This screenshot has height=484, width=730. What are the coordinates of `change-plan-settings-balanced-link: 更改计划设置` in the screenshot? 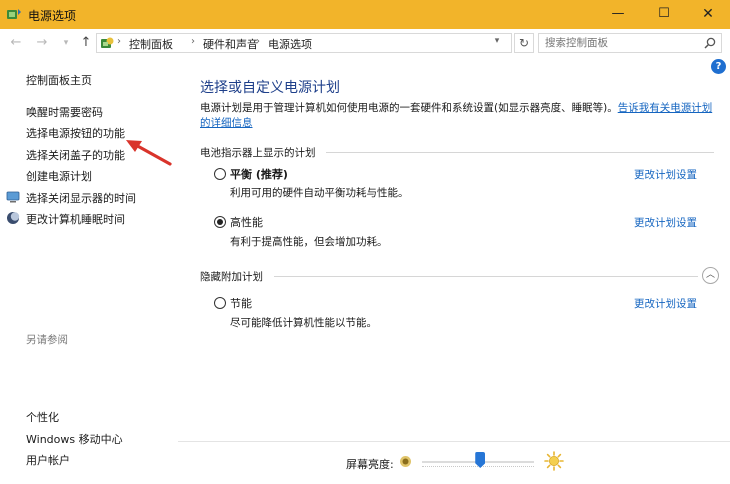 It's located at (665, 174).